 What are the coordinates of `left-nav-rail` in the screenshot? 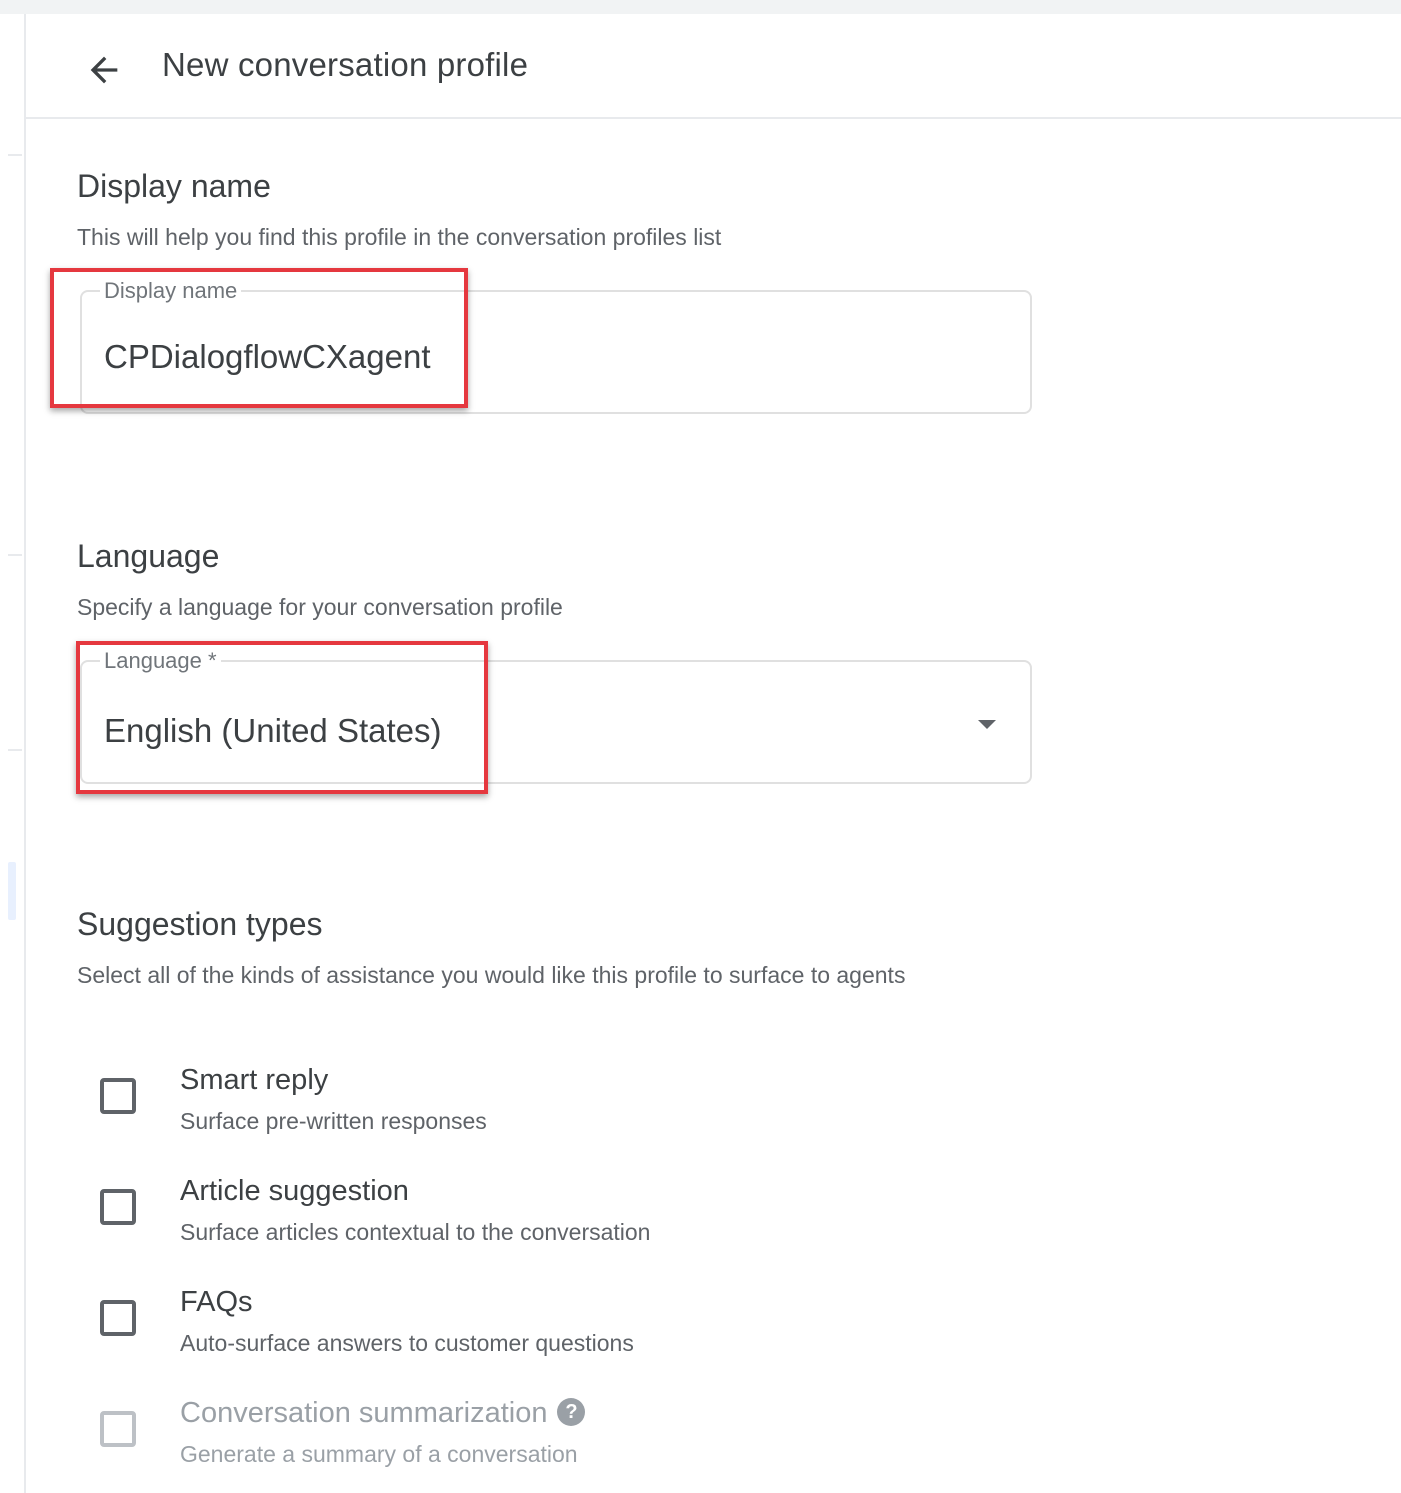 It's located at (13, 753).